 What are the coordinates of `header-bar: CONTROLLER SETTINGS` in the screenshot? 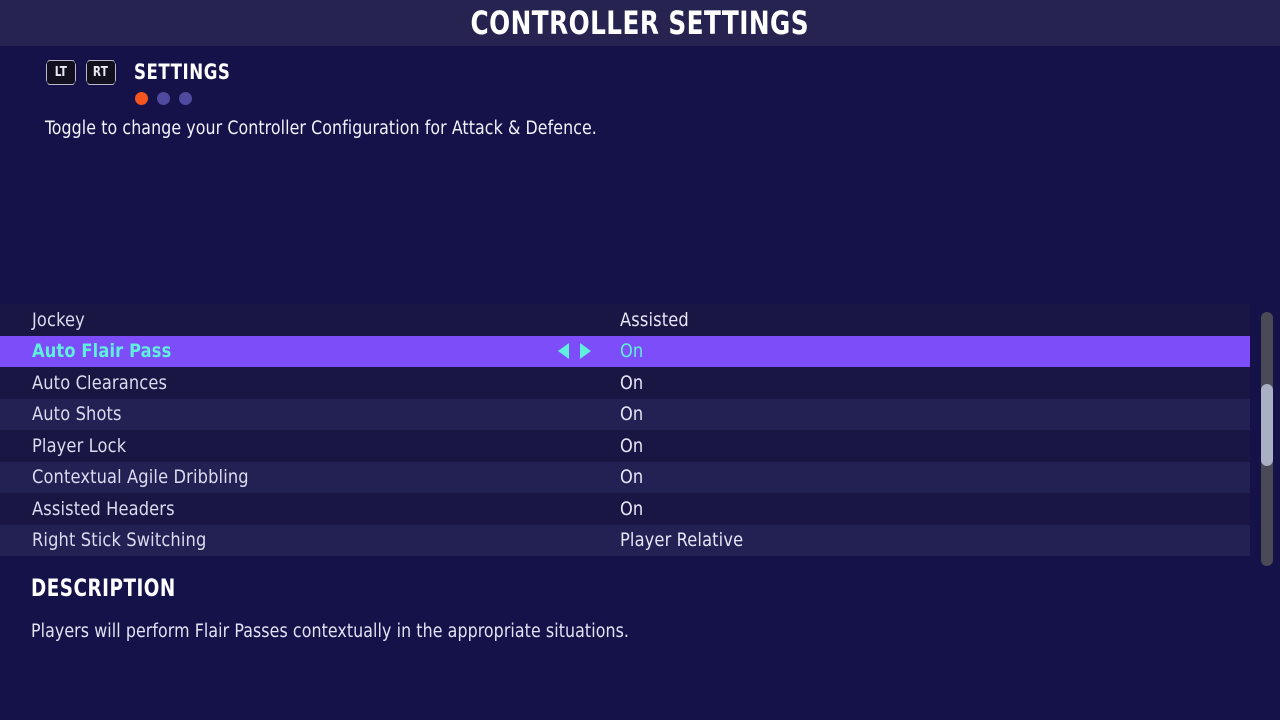 It's located at (640, 23).